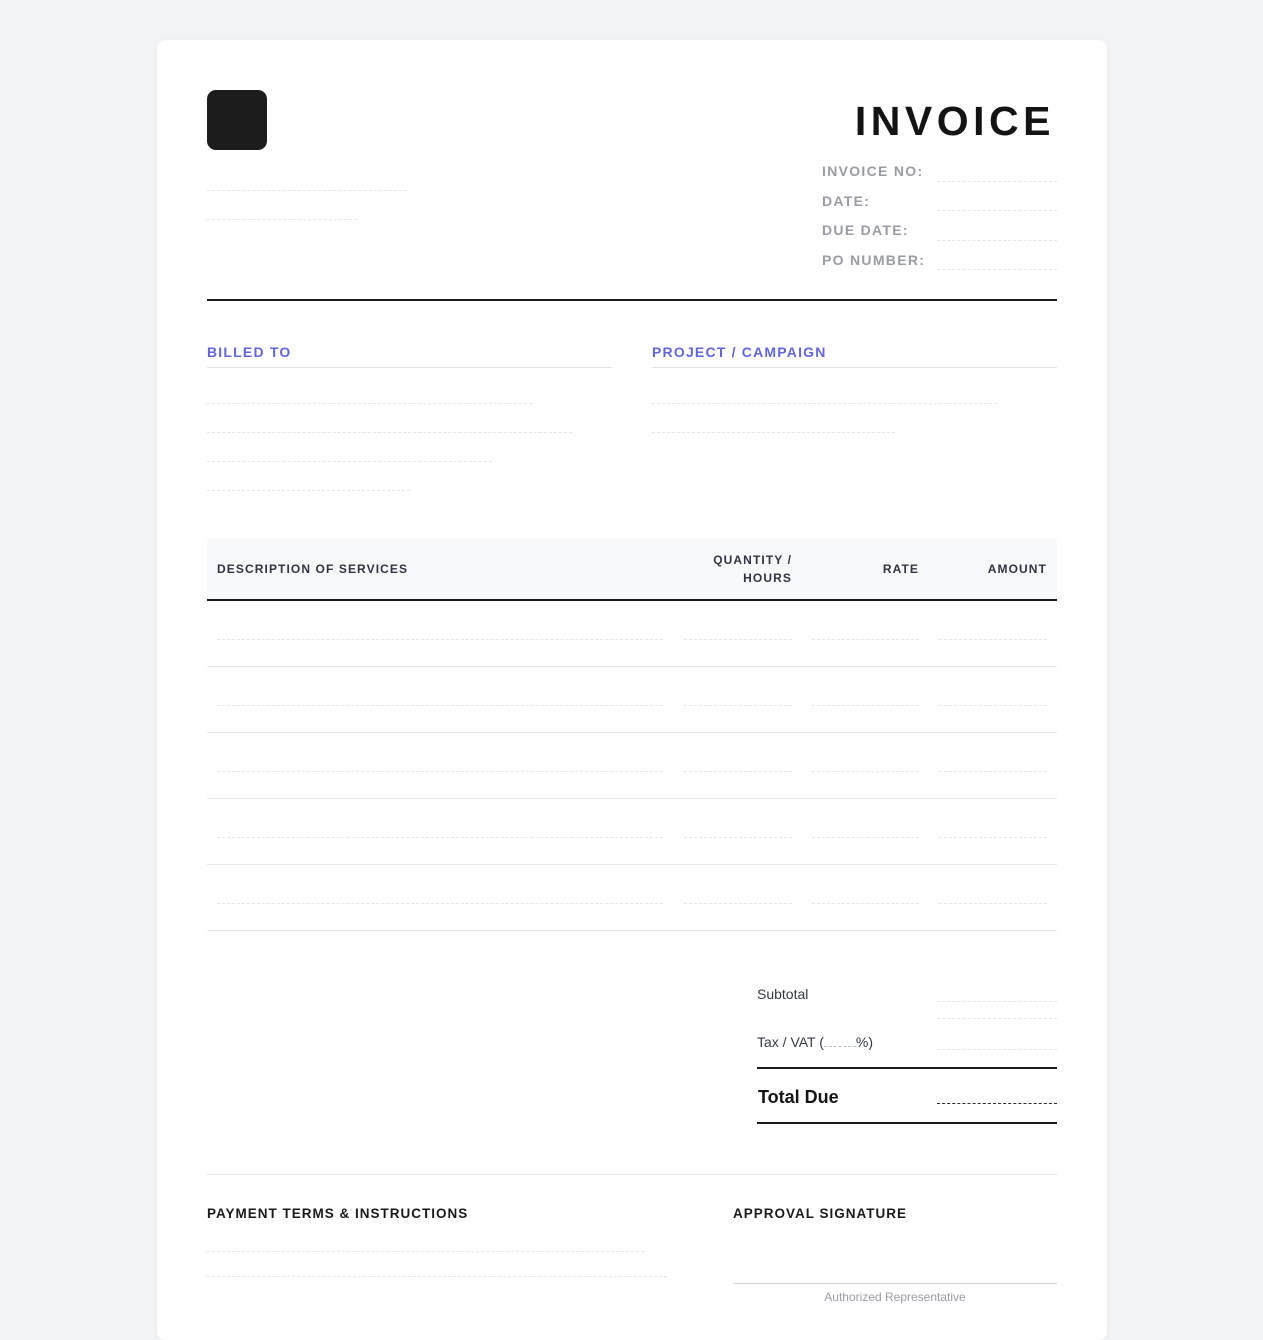  What do you see at coordinates (900, 569) in the screenshot?
I see `rate-header: RATE` at bounding box center [900, 569].